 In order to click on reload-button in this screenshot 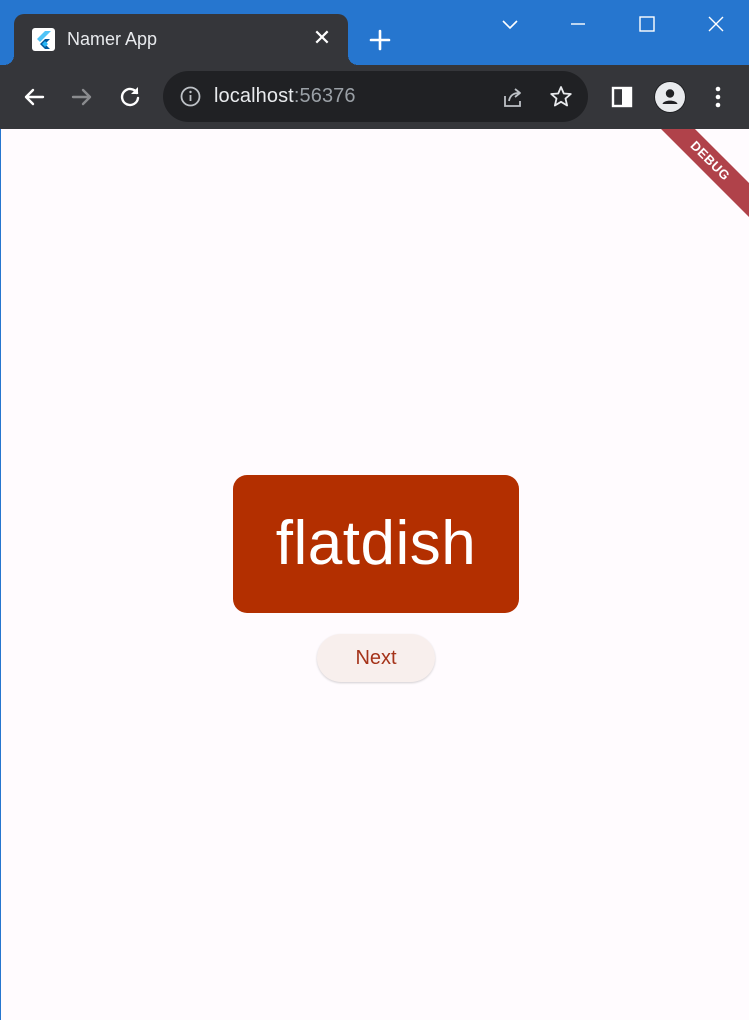, I will do `click(130, 97)`.